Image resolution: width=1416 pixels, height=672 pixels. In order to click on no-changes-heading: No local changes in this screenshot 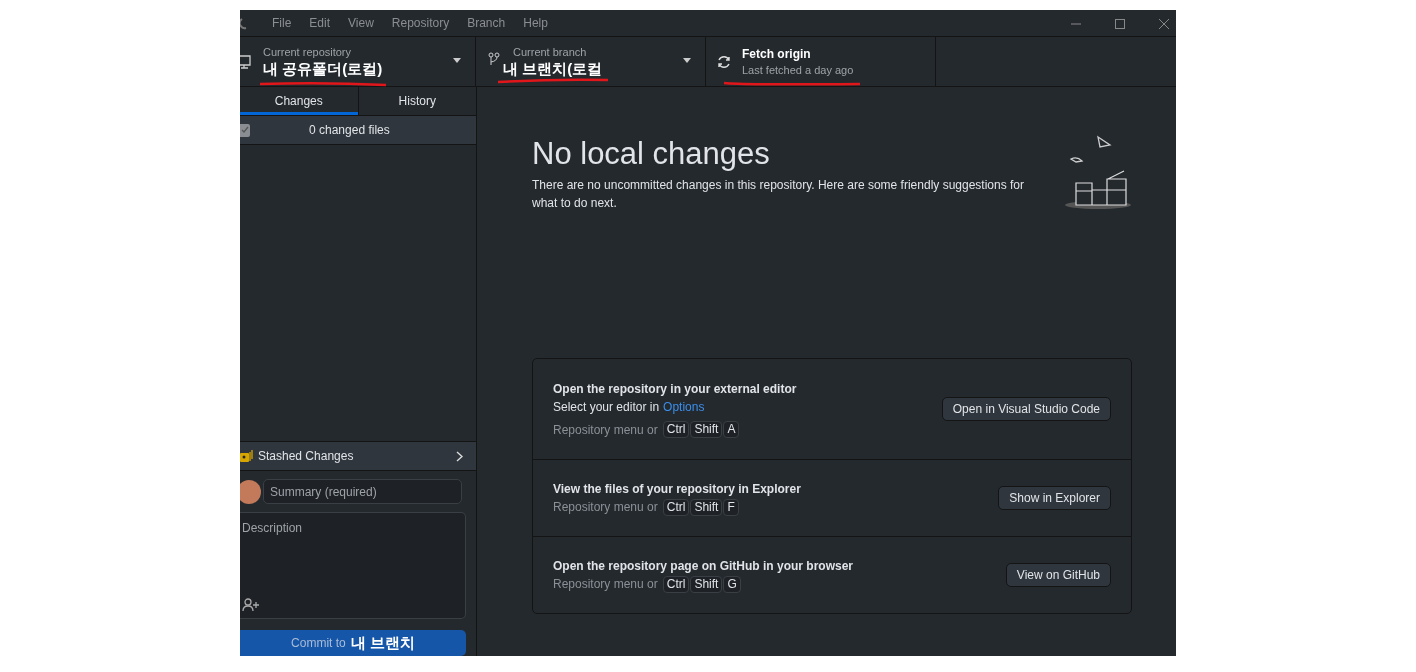, I will do `click(651, 154)`.